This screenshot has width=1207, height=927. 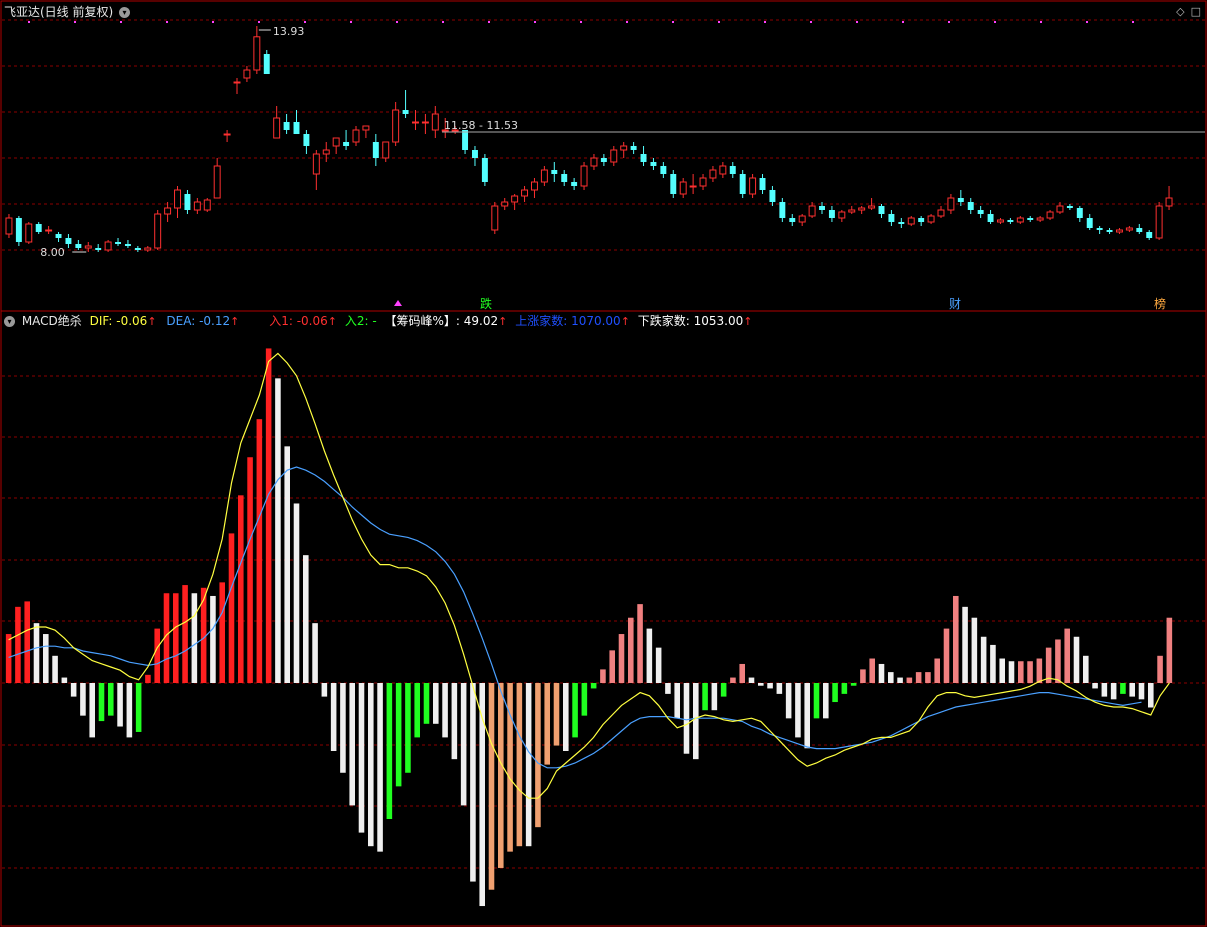 What do you see at coordinates (486, 303) in the screenshot?
I see `event-marker-die: 跌` at bounding box center [486, 303].